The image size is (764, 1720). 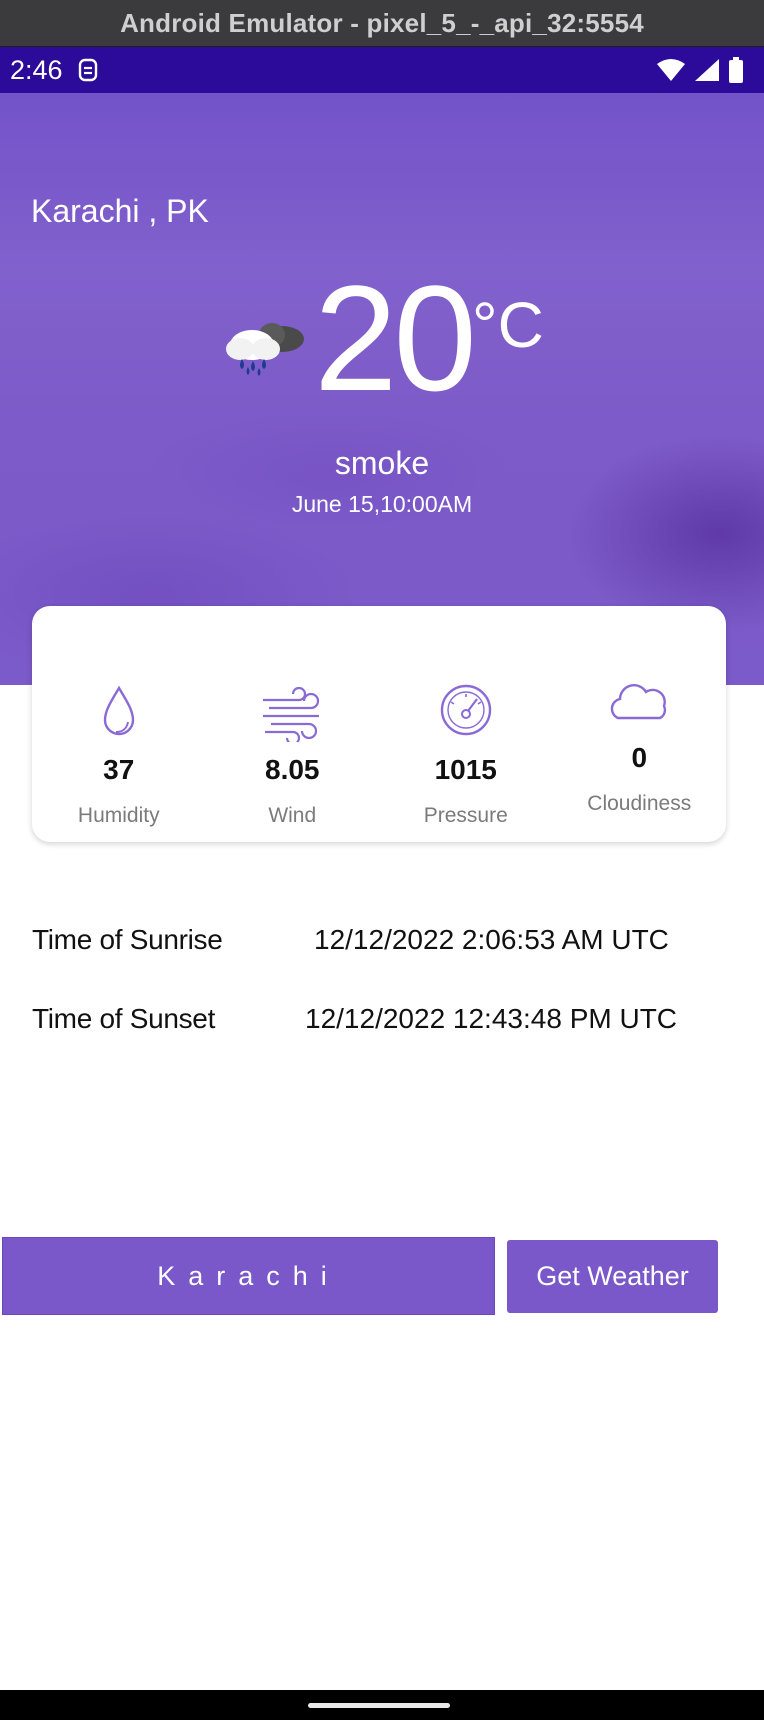 What do you see at coordinates (292, 815) in the screenshot?
I see `stat-label: Wind` at bounding box center [292, 815].